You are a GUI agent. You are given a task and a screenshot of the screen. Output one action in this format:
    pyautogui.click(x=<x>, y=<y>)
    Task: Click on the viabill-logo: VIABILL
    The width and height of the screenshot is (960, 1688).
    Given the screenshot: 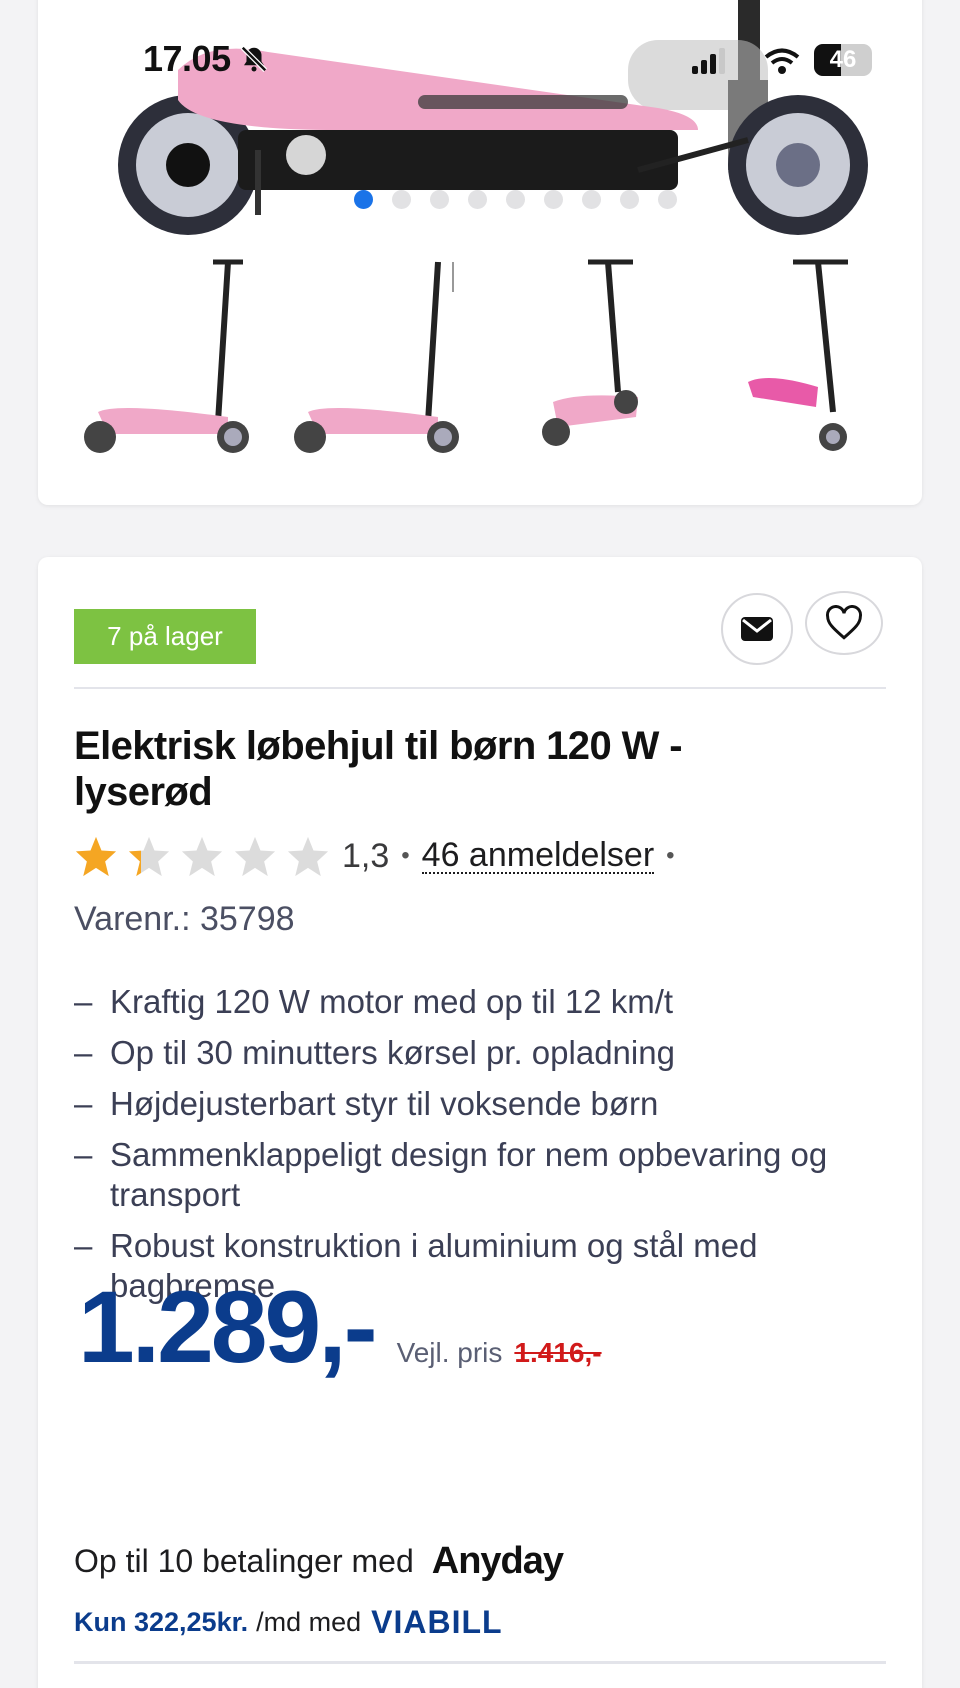 What is the action you would take?
    pyautogui.click(x=437, y=1622)
    